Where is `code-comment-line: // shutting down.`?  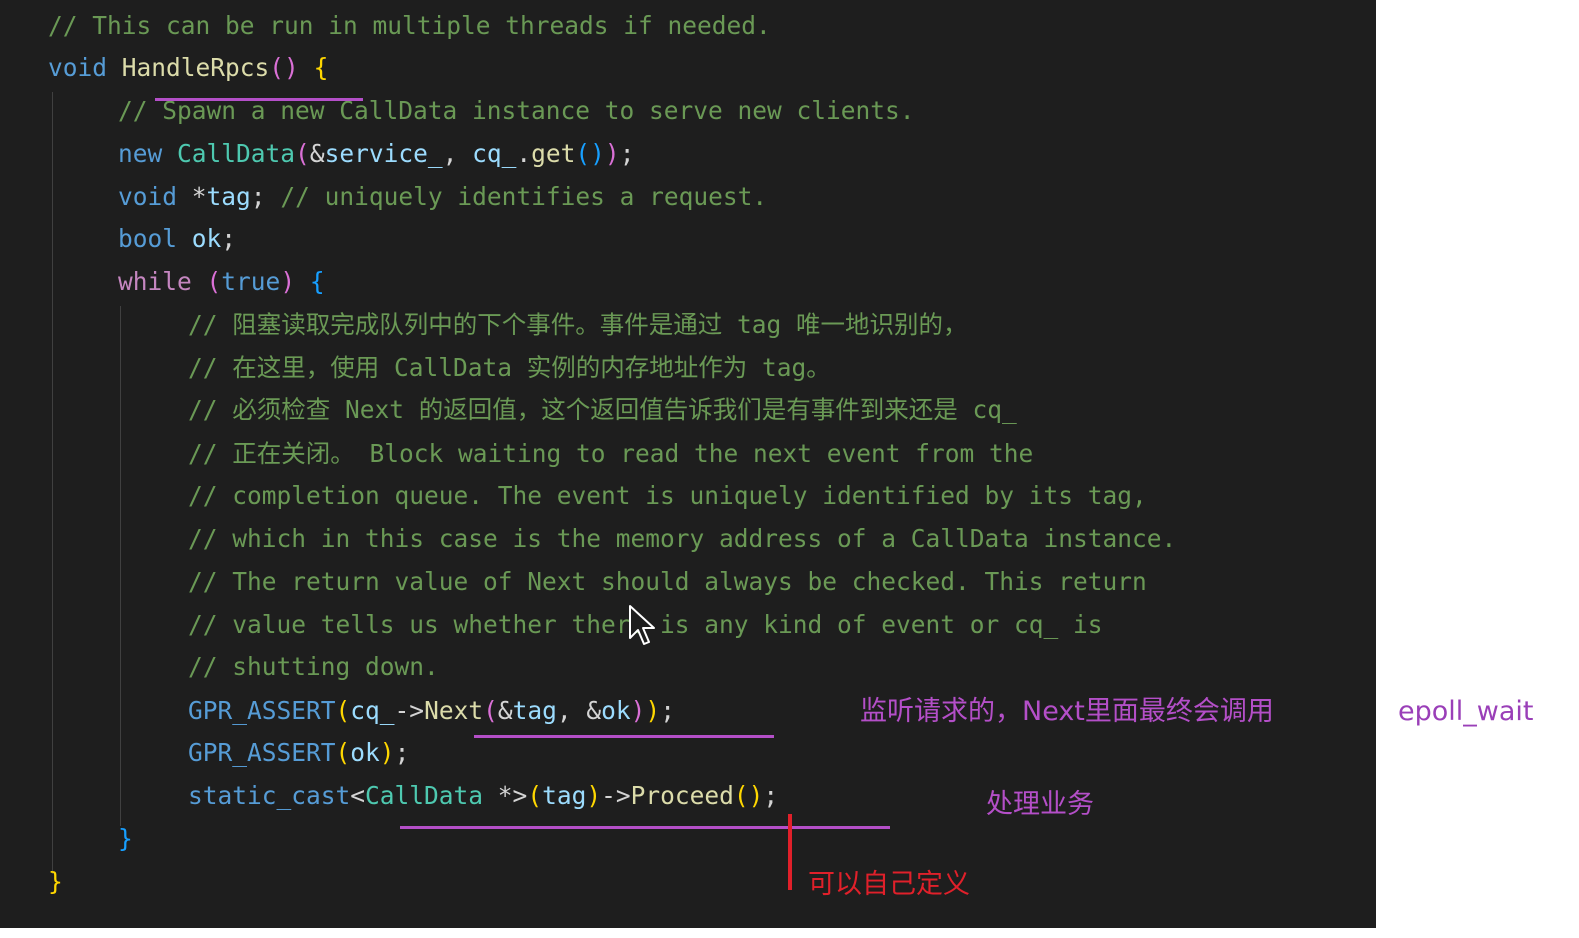 code-comment-line: // shutting down. is located at coordinates (313, 666).